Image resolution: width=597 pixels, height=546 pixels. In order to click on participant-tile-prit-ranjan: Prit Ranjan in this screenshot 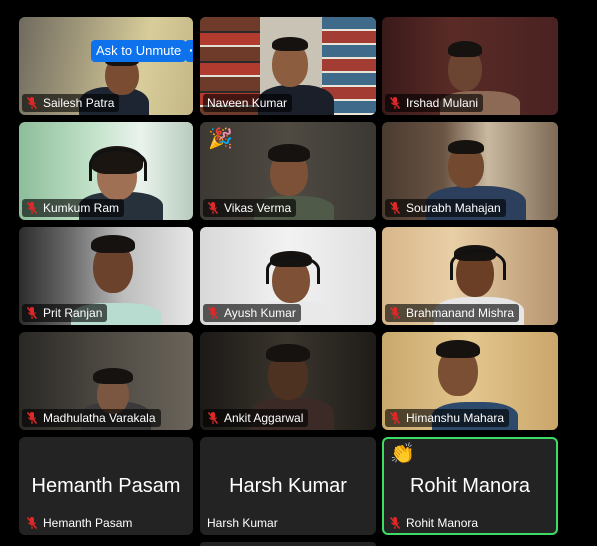, I will do `click(106, 276)`.